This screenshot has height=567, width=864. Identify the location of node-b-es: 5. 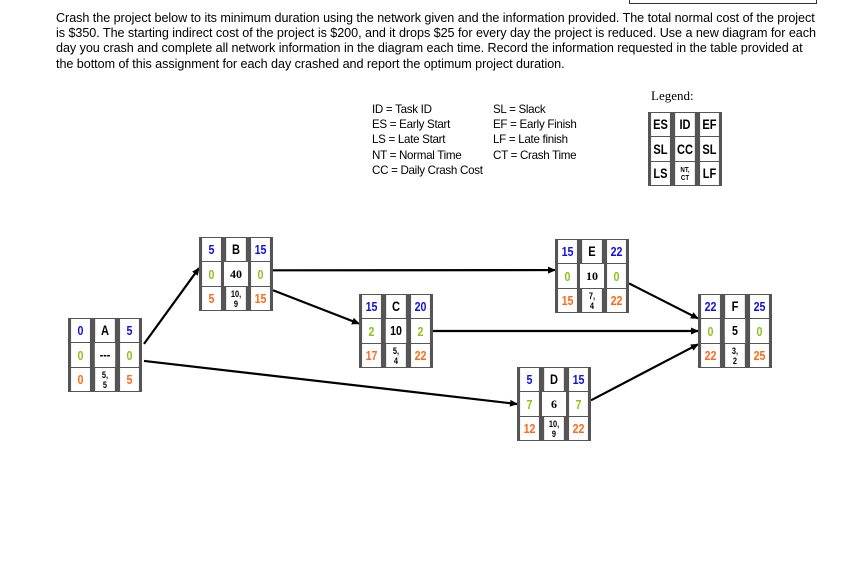
(211, 249).